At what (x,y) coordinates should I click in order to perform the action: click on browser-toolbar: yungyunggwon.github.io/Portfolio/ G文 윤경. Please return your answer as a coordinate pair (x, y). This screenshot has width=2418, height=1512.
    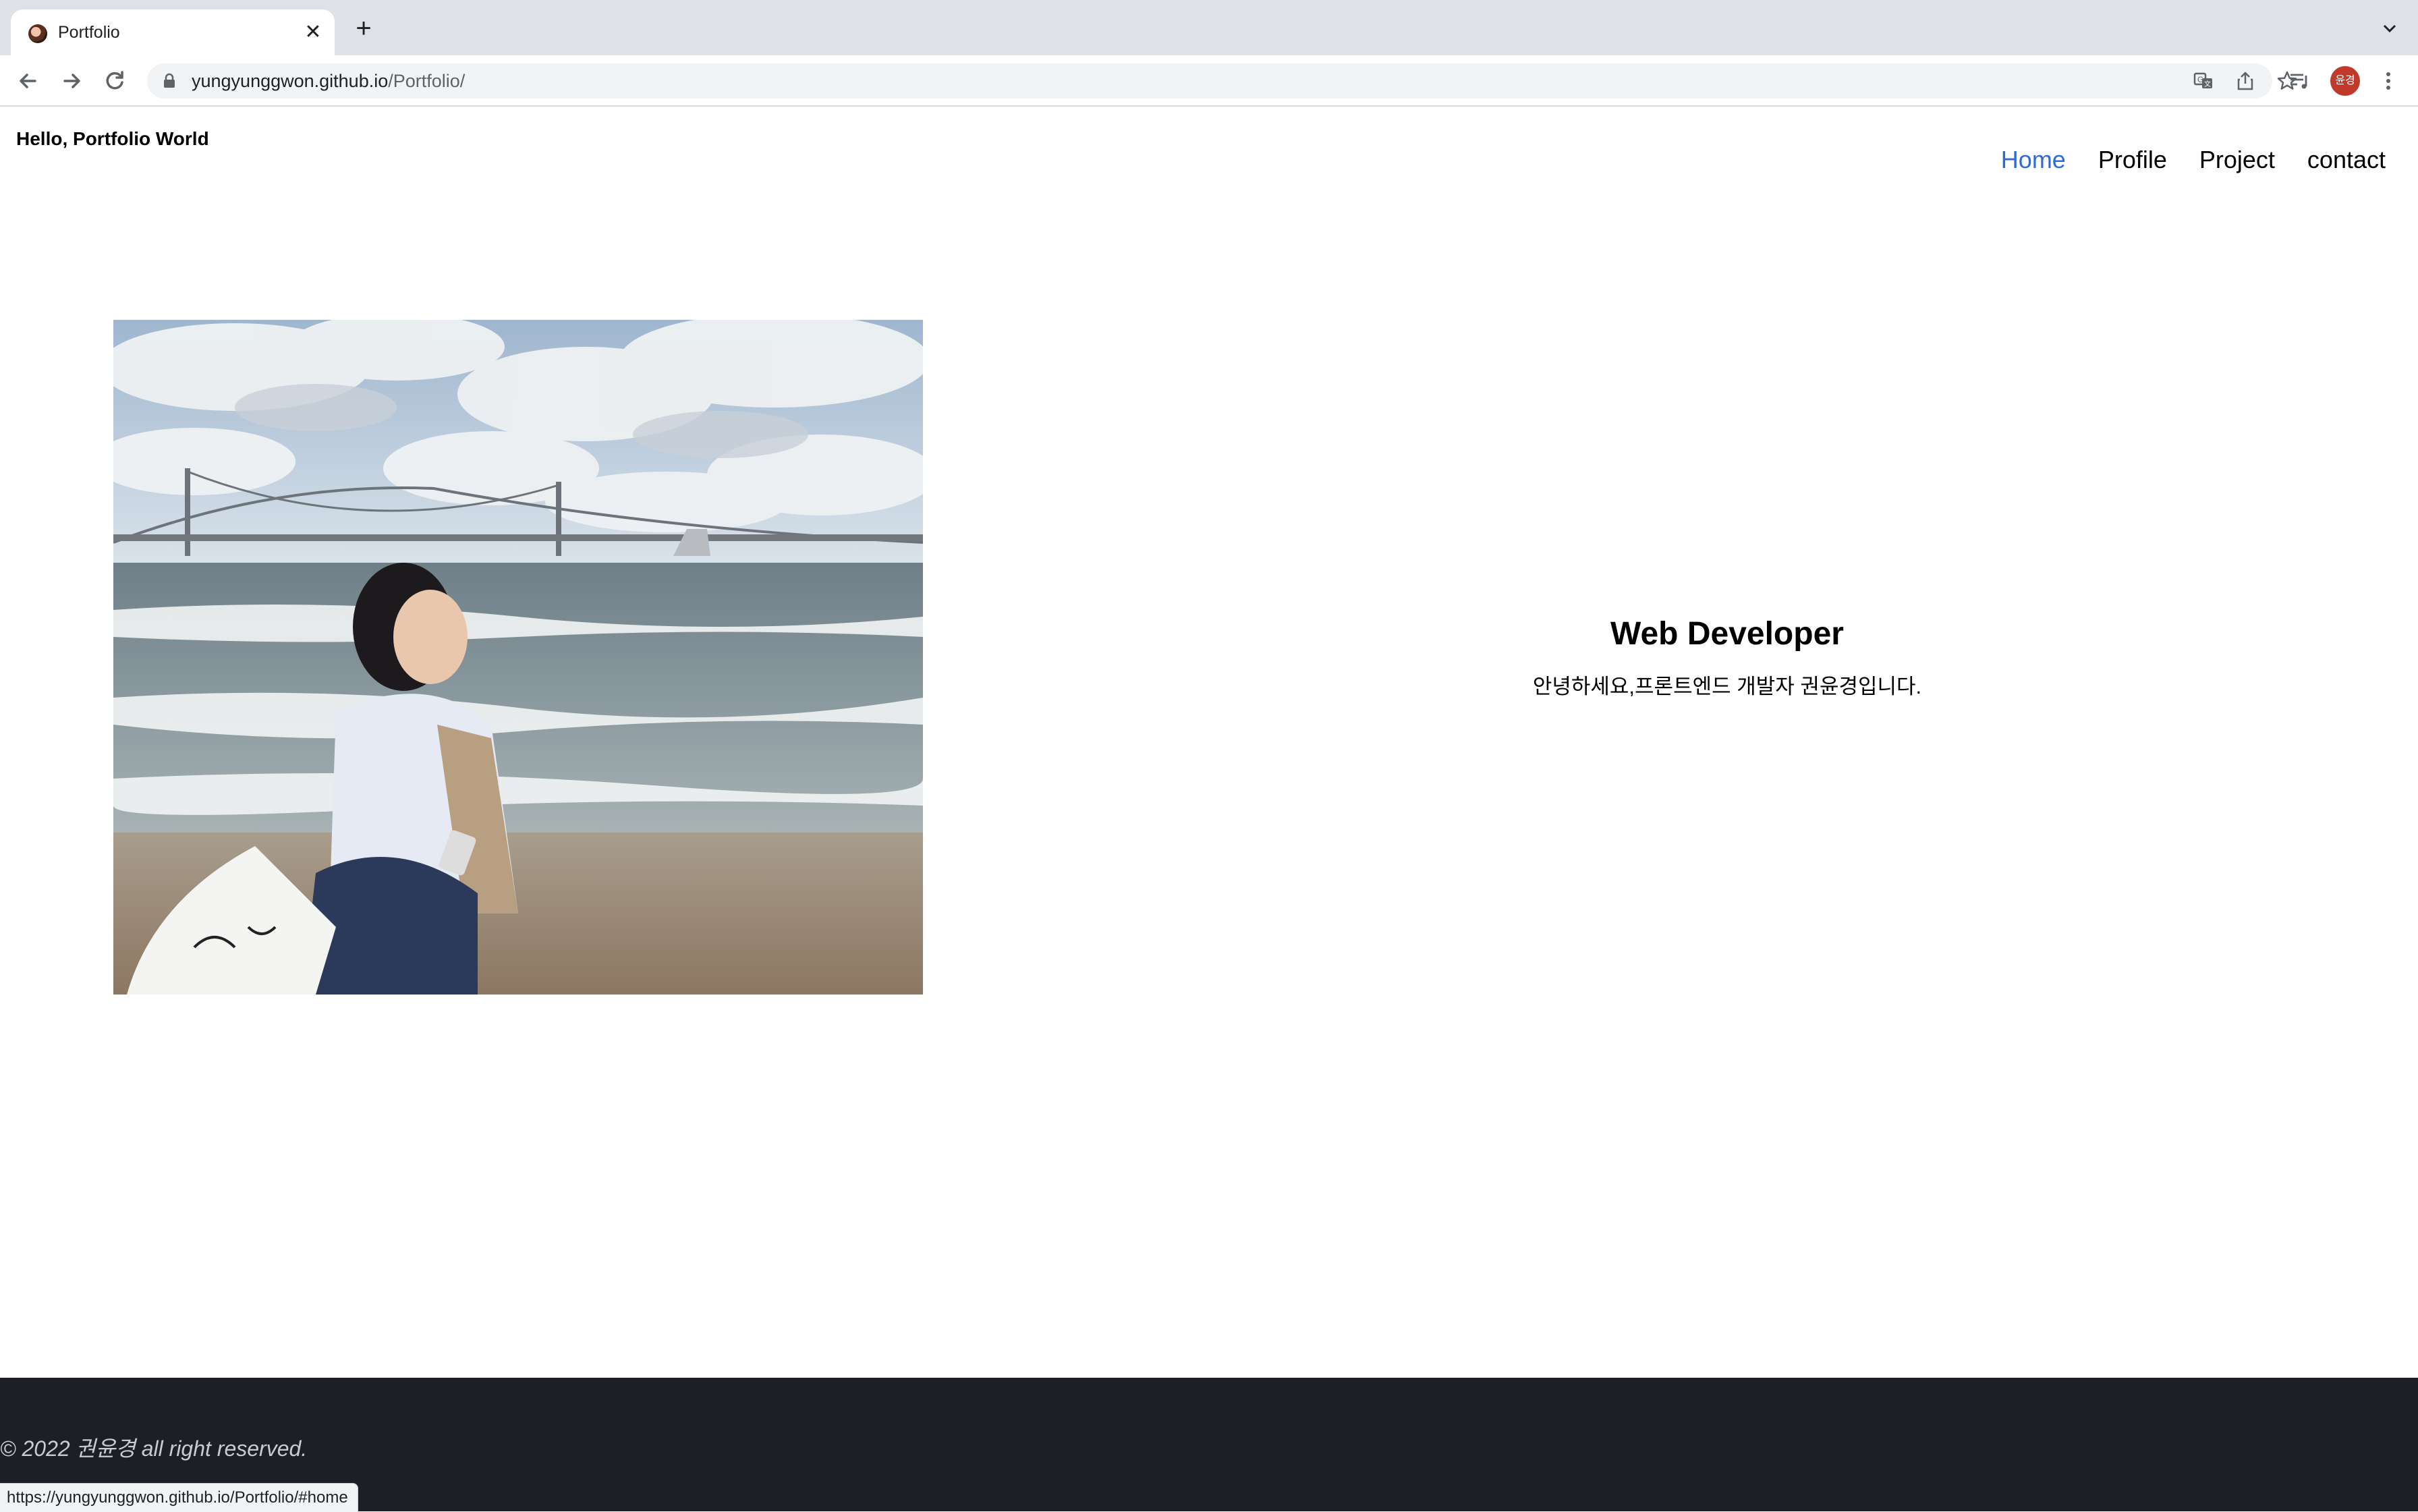
    Looking at the image, I should click on (1209, 81).